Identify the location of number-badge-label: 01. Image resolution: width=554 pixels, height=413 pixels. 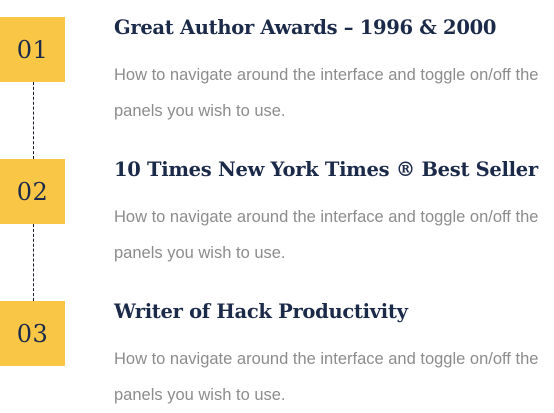
(32, 49).